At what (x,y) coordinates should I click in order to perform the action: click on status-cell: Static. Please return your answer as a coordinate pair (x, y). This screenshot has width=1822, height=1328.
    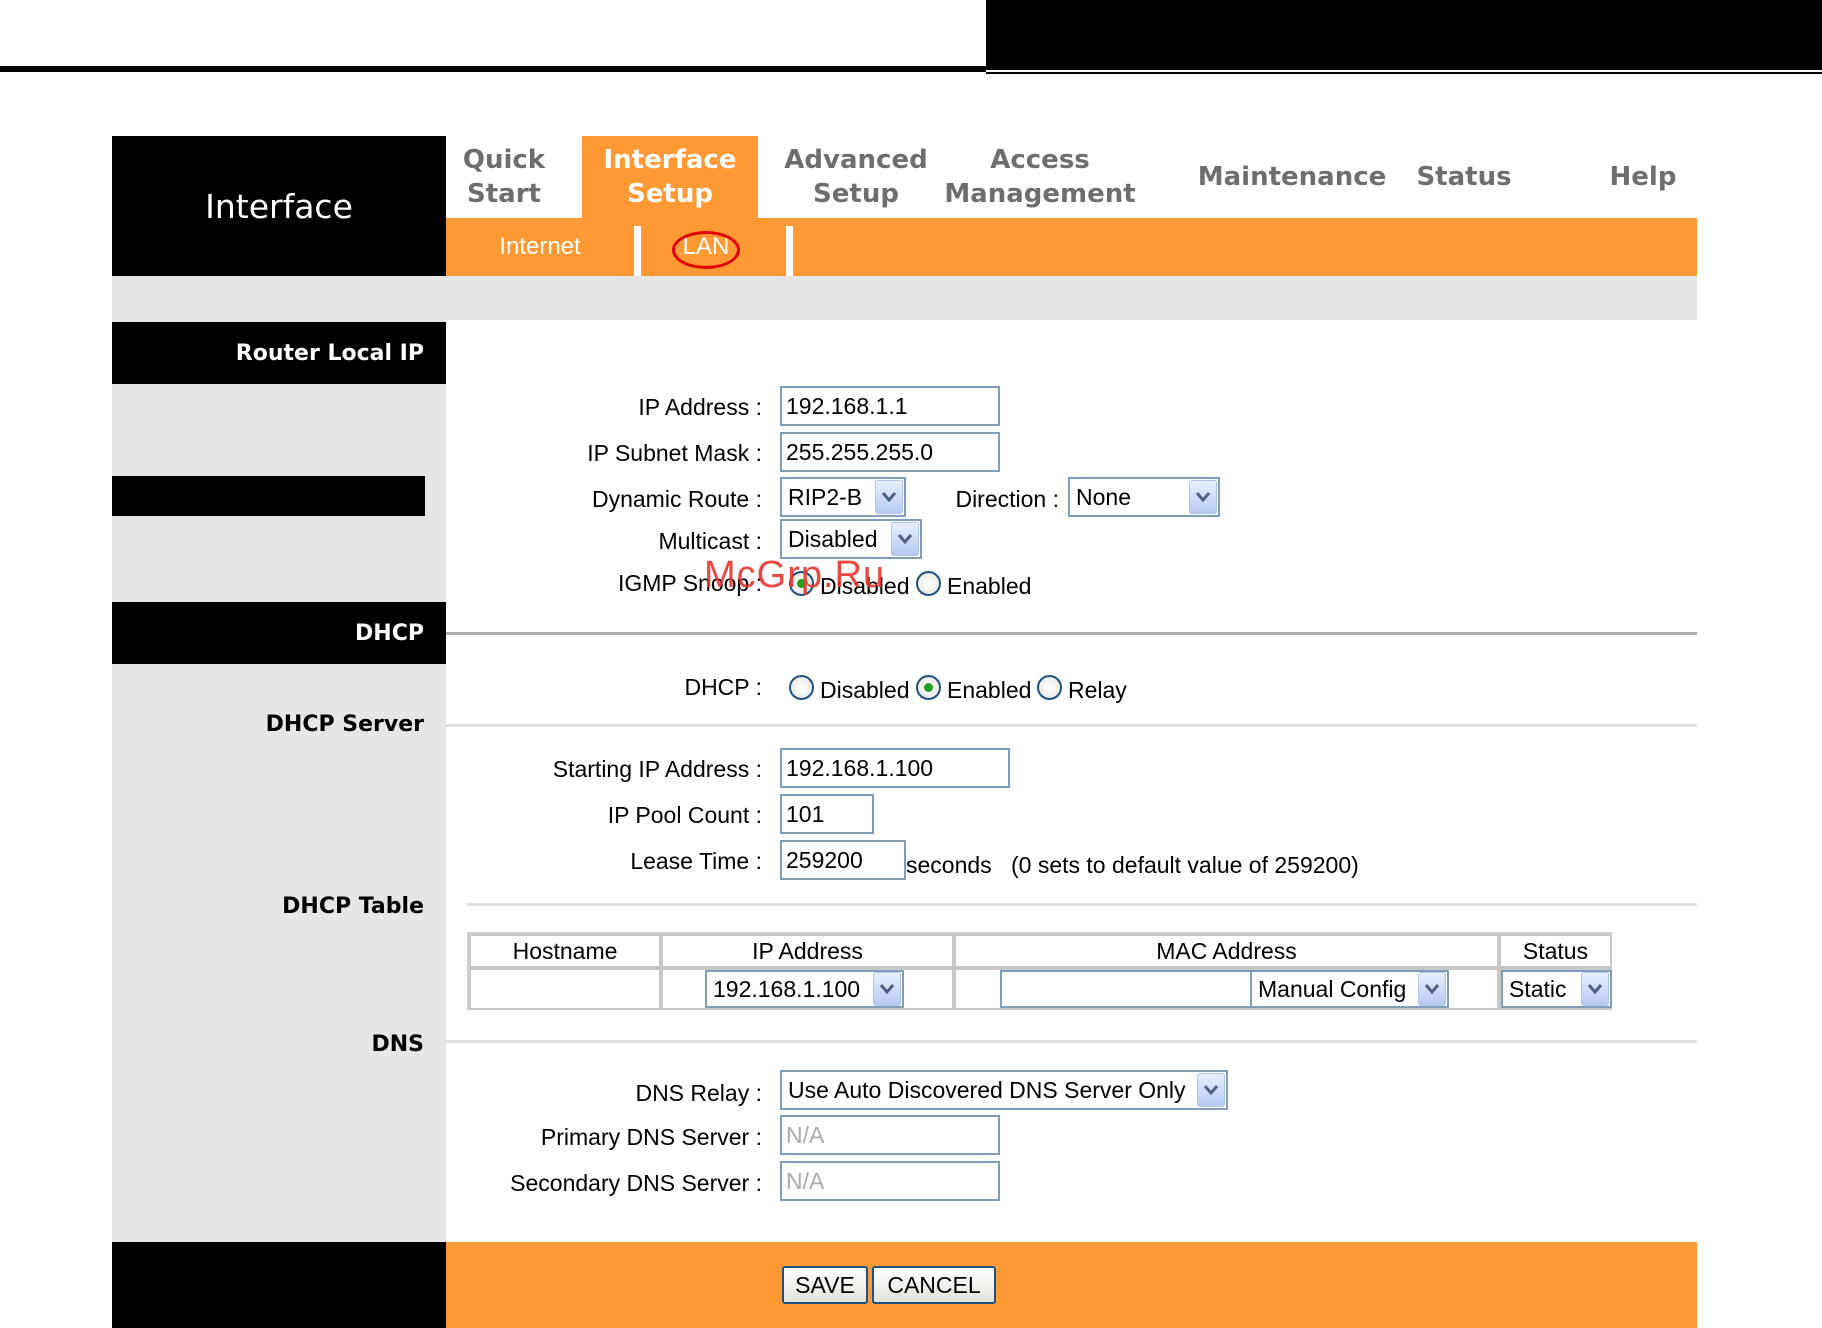
    Looking at the image, I should click on (1555, 989).